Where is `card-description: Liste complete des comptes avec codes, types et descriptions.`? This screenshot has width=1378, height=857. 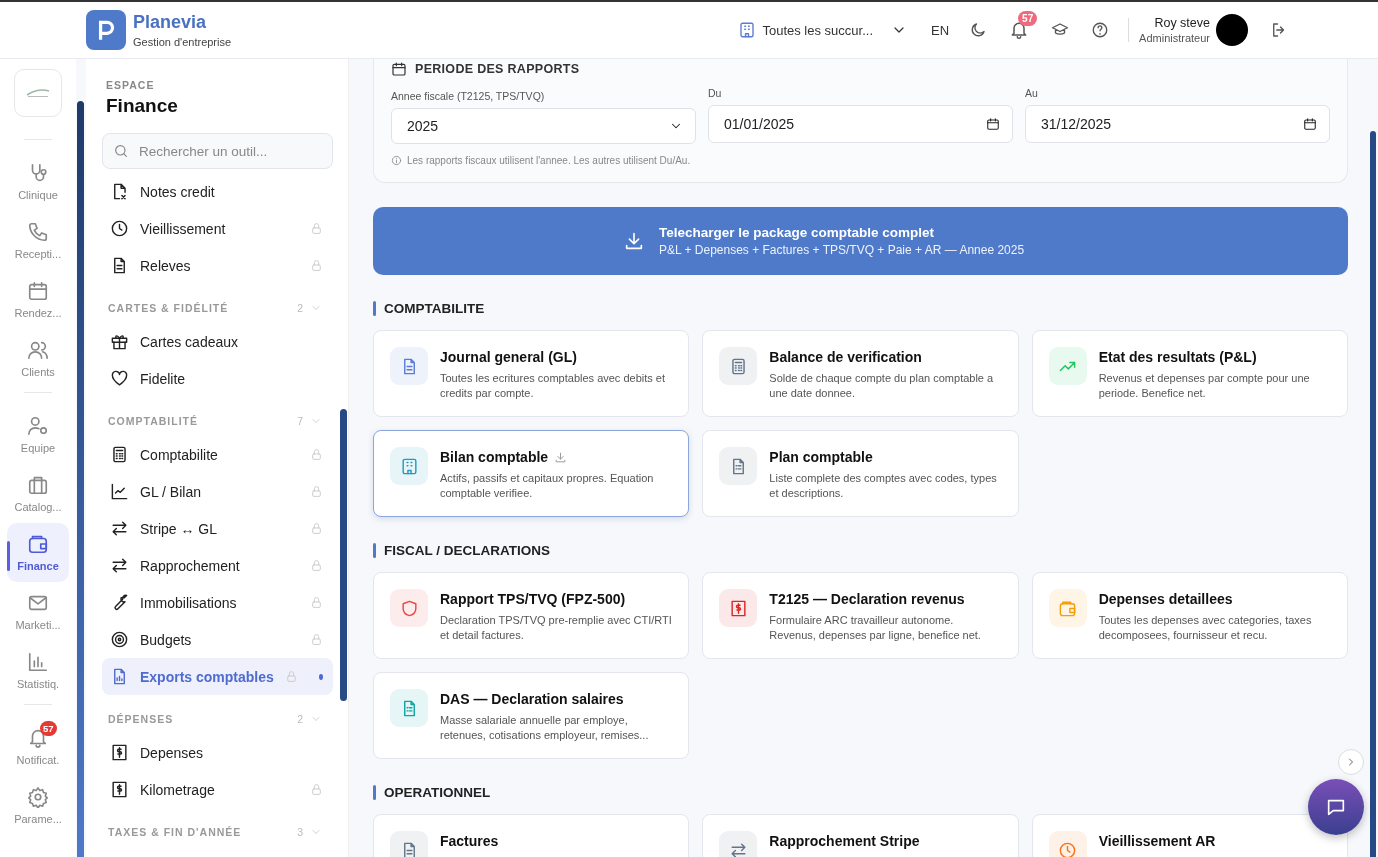
card-description: Liste complete des comptes avec codes, types et descriptions. is located at coordinates (883, 486).